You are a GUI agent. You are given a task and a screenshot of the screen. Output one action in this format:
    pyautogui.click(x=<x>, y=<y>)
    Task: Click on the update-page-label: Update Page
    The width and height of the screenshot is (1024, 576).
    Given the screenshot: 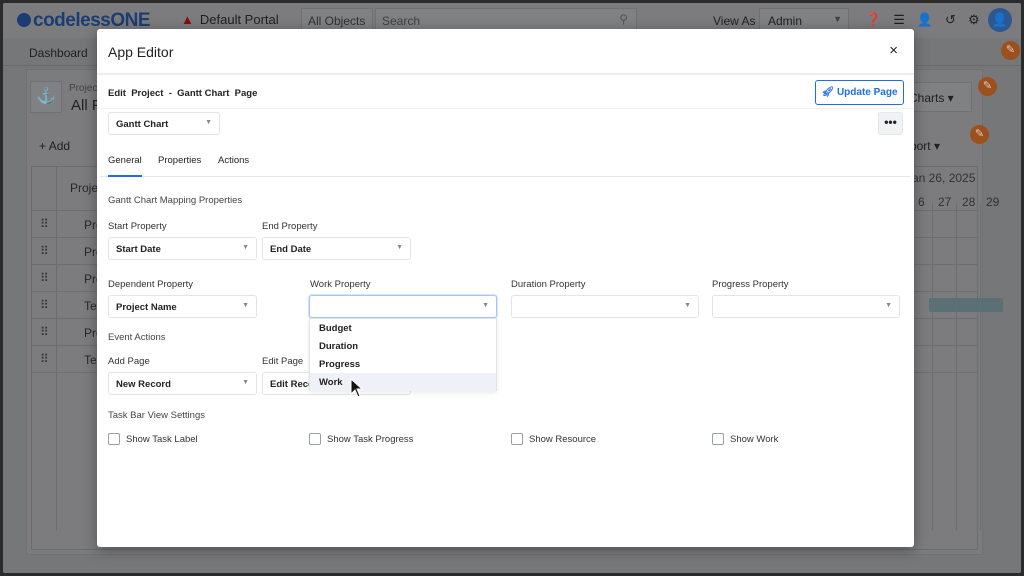 What is the action you would take?
    pyautogui.click(x=867, y=92)
    